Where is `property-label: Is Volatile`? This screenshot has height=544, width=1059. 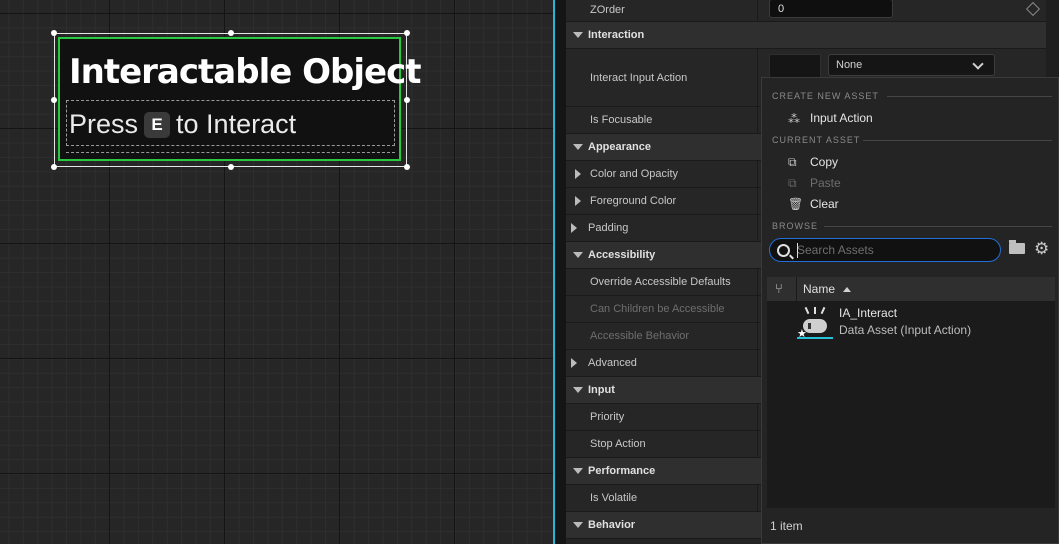 property-label: Is Volatile is located at coordinates (614, 498).